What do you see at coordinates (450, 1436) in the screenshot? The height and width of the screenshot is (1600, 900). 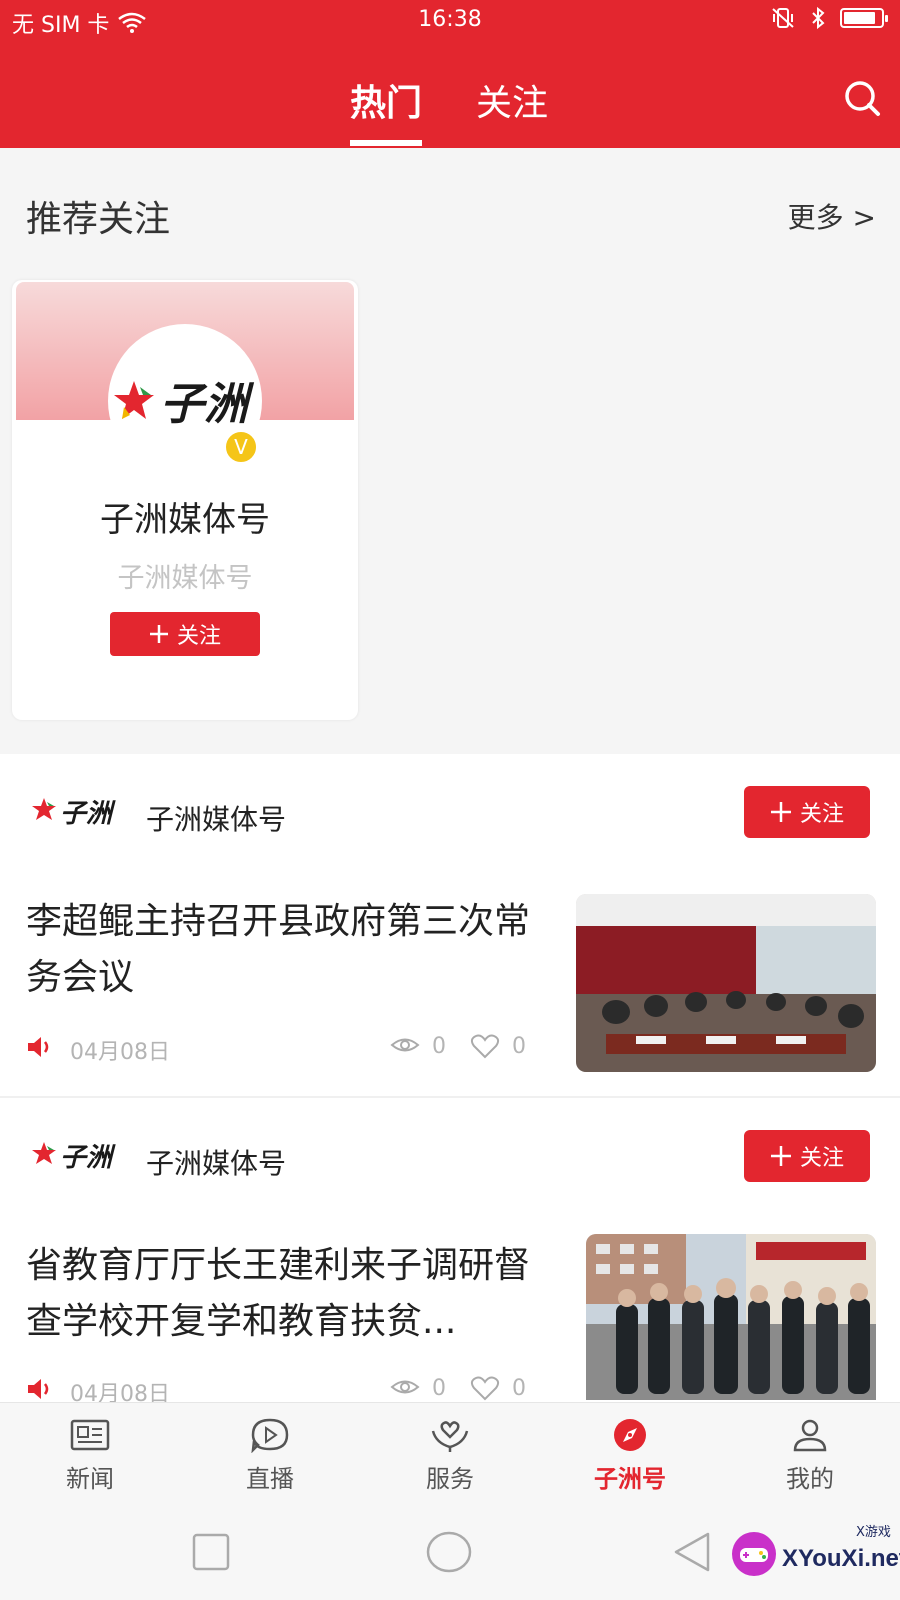 I see `service-icon` at bounding box center [450, 1436].